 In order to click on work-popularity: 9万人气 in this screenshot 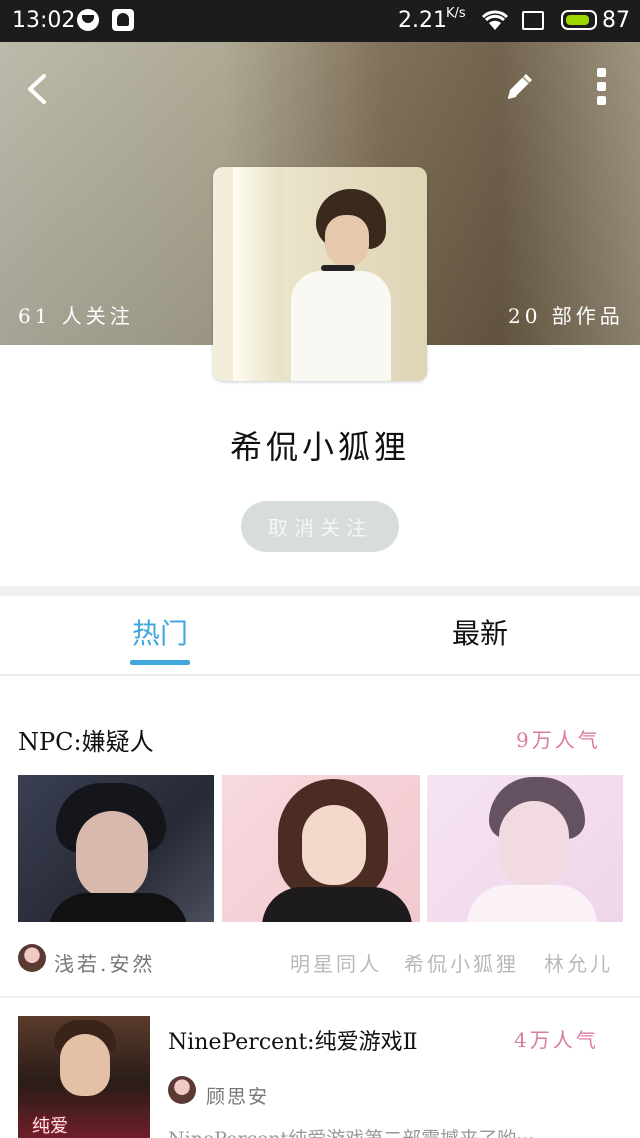, I will do `click(558, 740)`.